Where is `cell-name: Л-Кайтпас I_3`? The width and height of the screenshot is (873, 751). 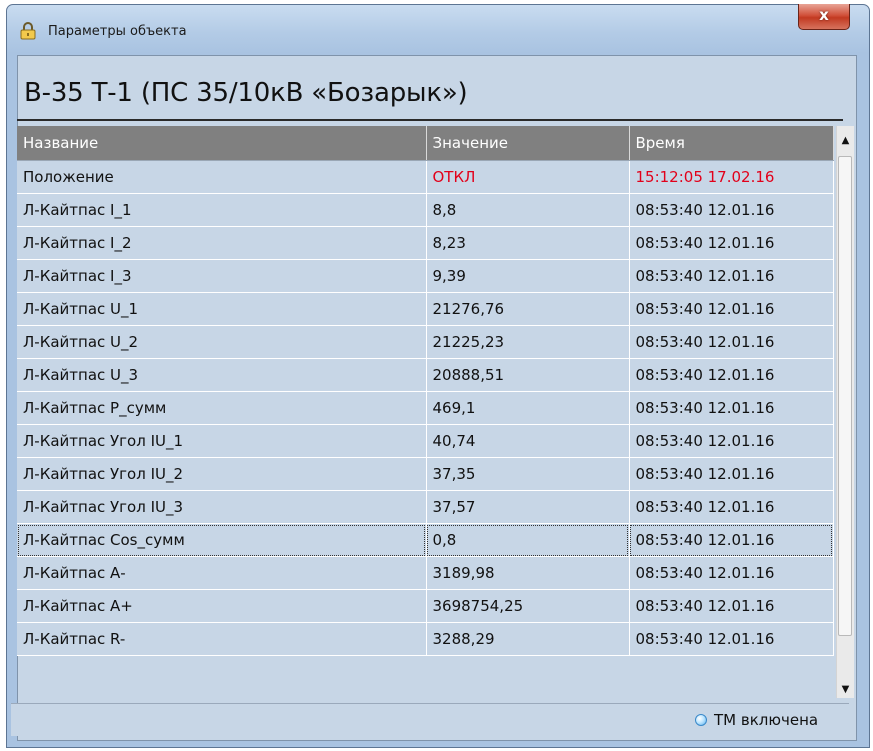 cell-name: Л-Кайтпас I_3 is located at coordinates (222, 276).